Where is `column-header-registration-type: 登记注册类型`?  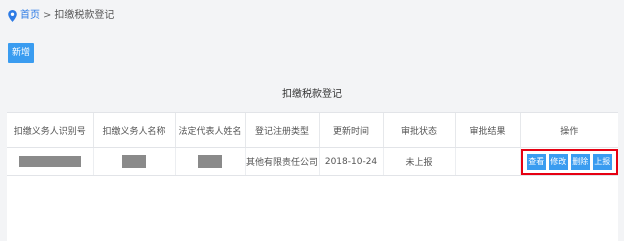 column-header-registration-type: 登记注册类型 is located at coordinates (281, 130).